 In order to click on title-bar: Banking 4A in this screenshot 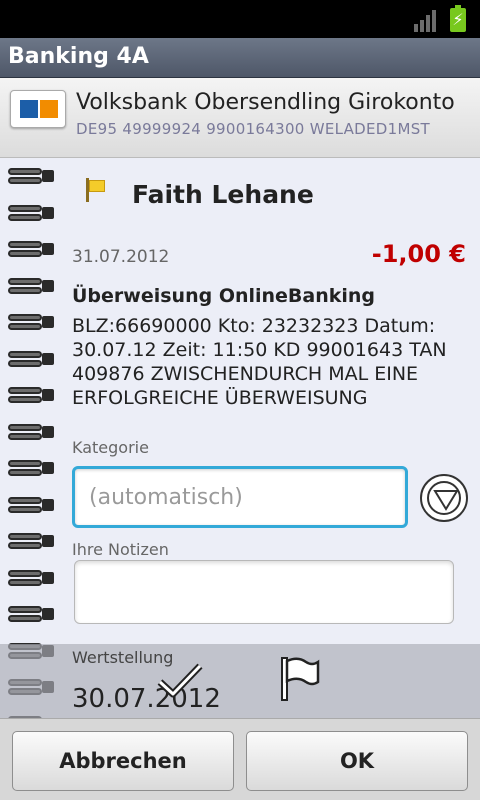, I will do `click(240, 58)`.